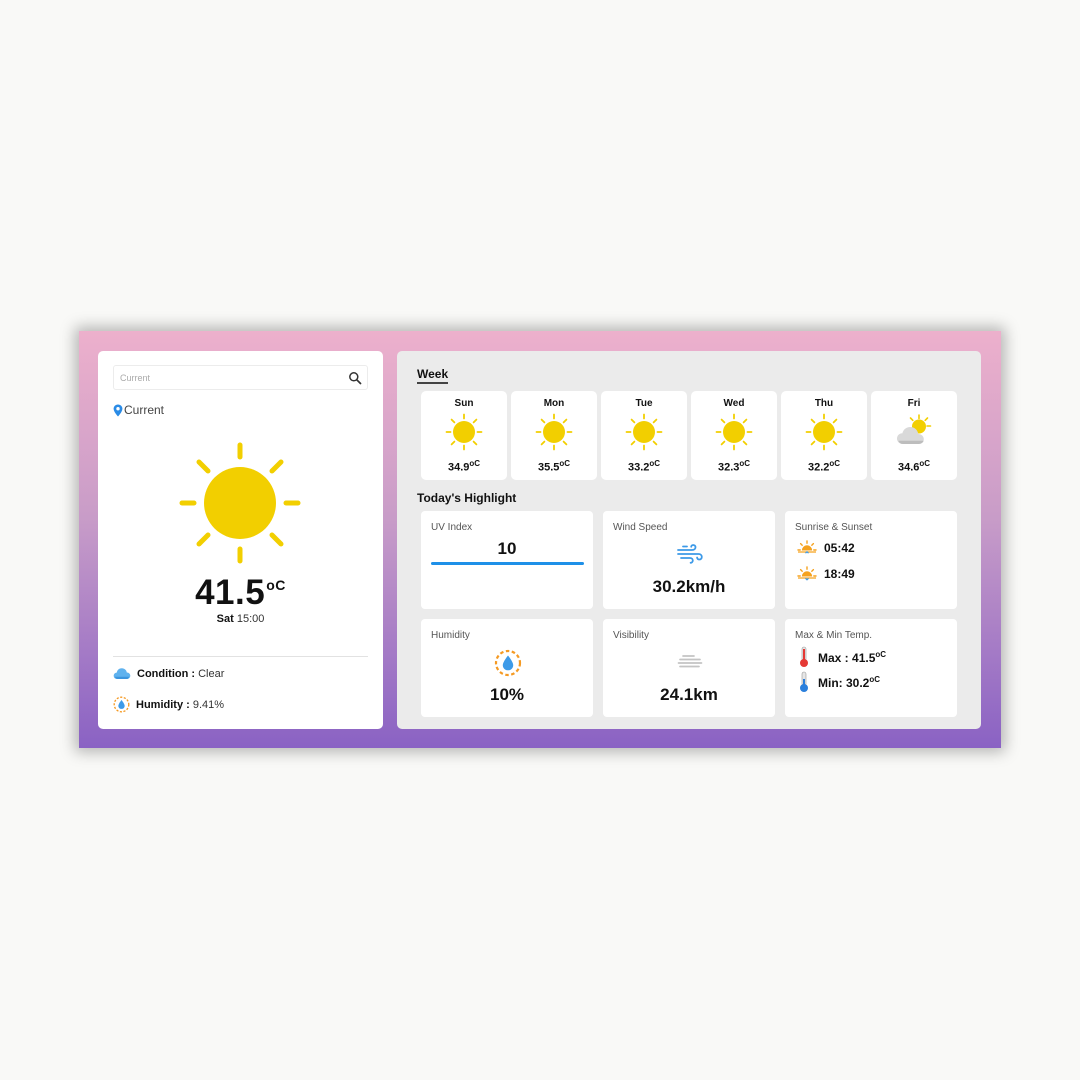 The image size is (1080, 1080). I want to click on day-temp: 33.2oC, so click(644, 466).